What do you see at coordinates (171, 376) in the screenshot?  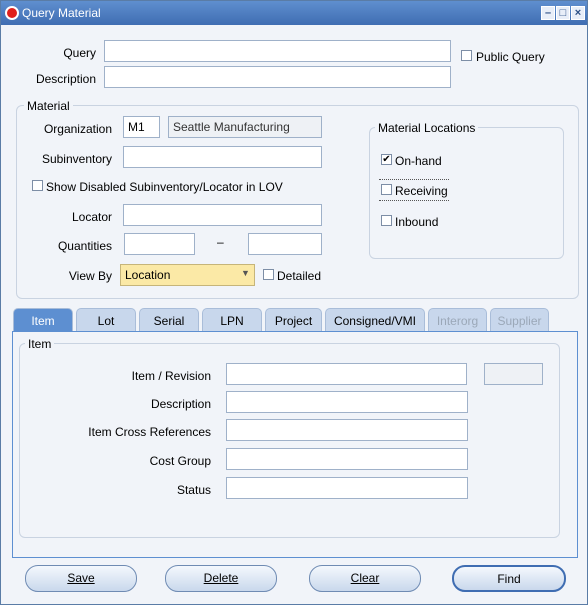 I see `item-revision-label: Item / Revision` at bounding box center [171, 376].